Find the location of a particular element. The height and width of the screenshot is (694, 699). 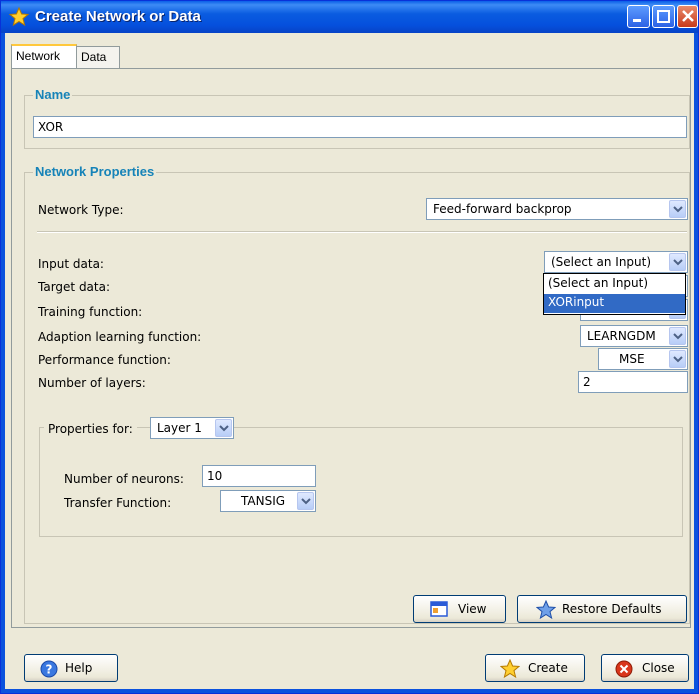

minimize-button is located at coordinates (638, 16).